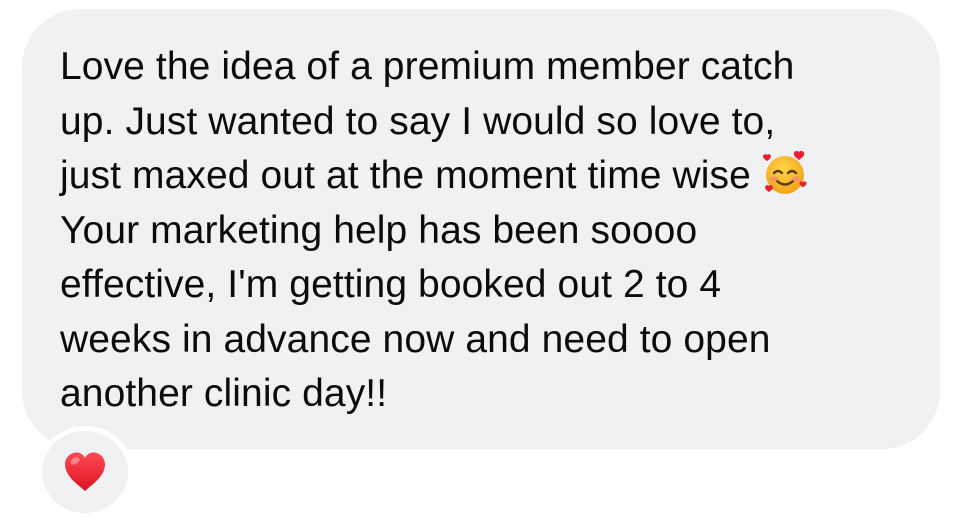 Image resolution: width=969 pixels, height=523 pixels. I want to click on message-line: weeks in advance now and need to open, so click(415, 339).